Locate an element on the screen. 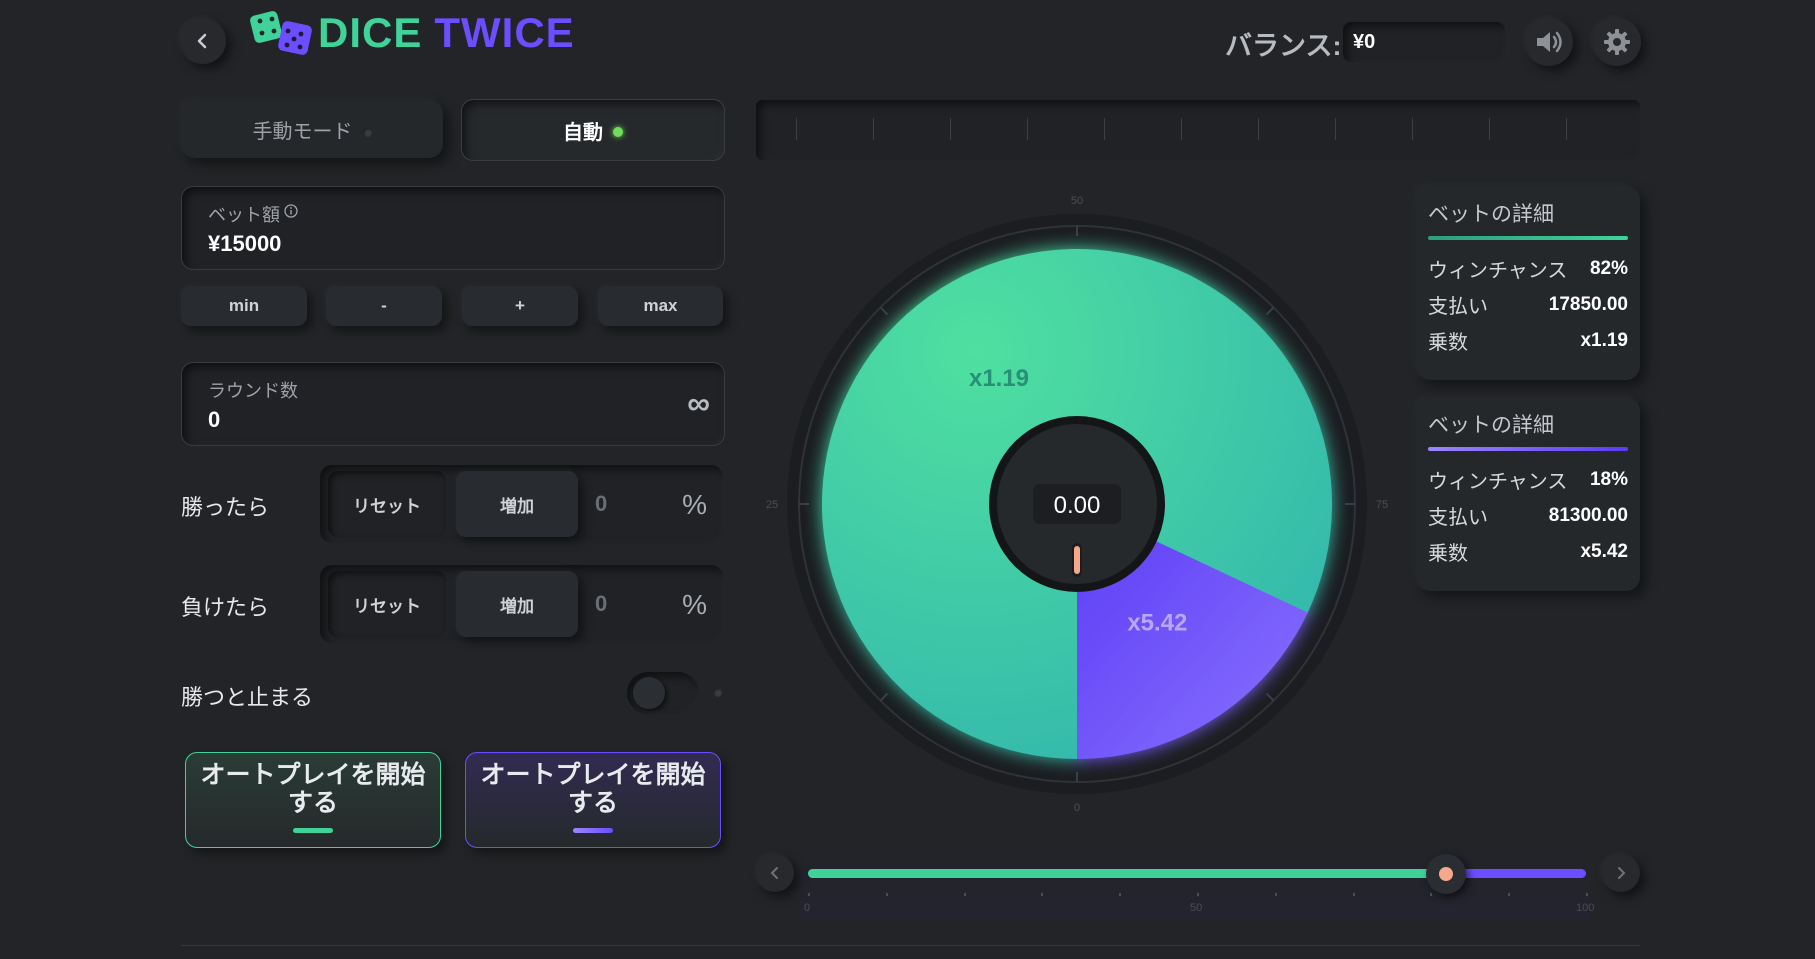  on-win-label: 勝ったら is located at coordinates (225, 507).